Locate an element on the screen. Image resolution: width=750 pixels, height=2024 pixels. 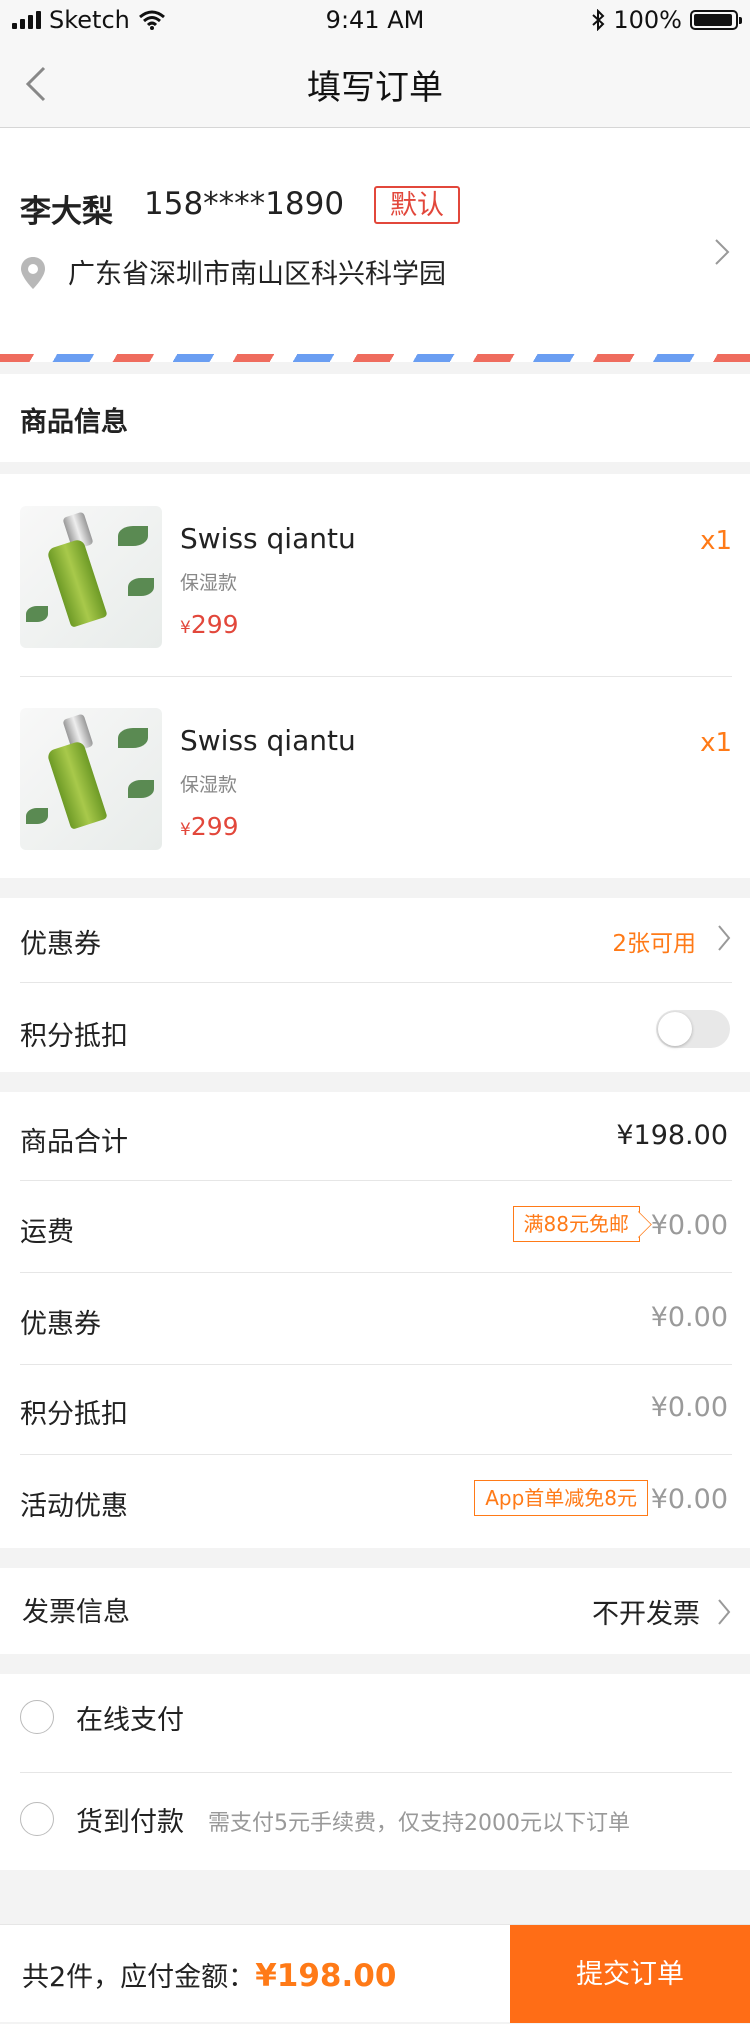
points-discount-label: 积分抵扣 is located at coordinates (74, 1414).